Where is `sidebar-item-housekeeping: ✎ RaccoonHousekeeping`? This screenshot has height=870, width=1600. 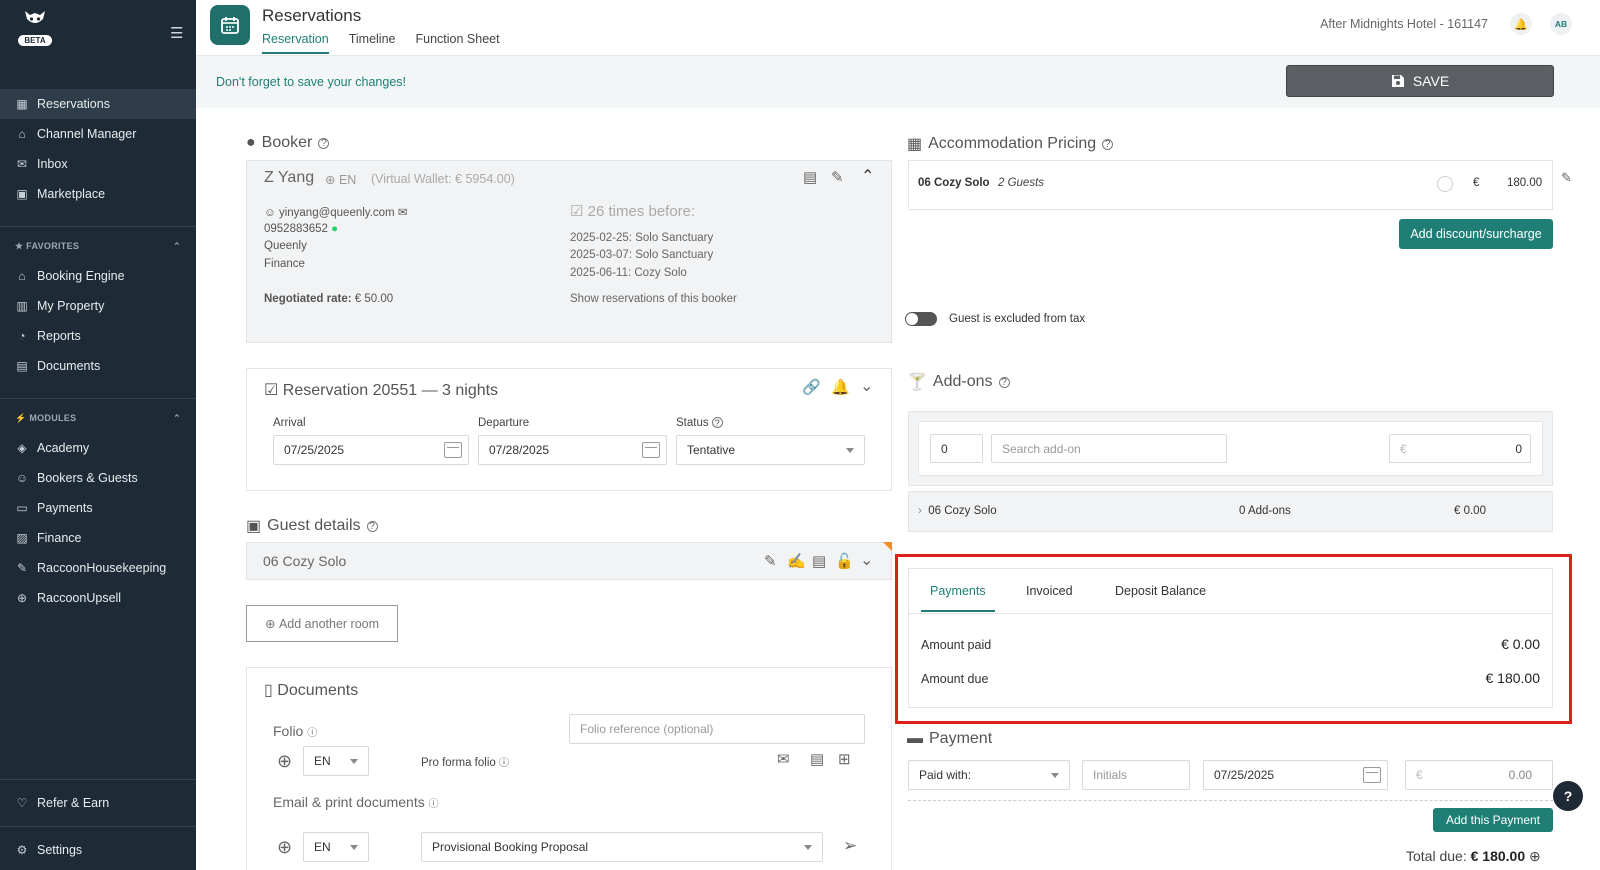 sidebar-item-housekeeping: ✎ RaccoonHousekeeping is located at coordinates (98, 568).